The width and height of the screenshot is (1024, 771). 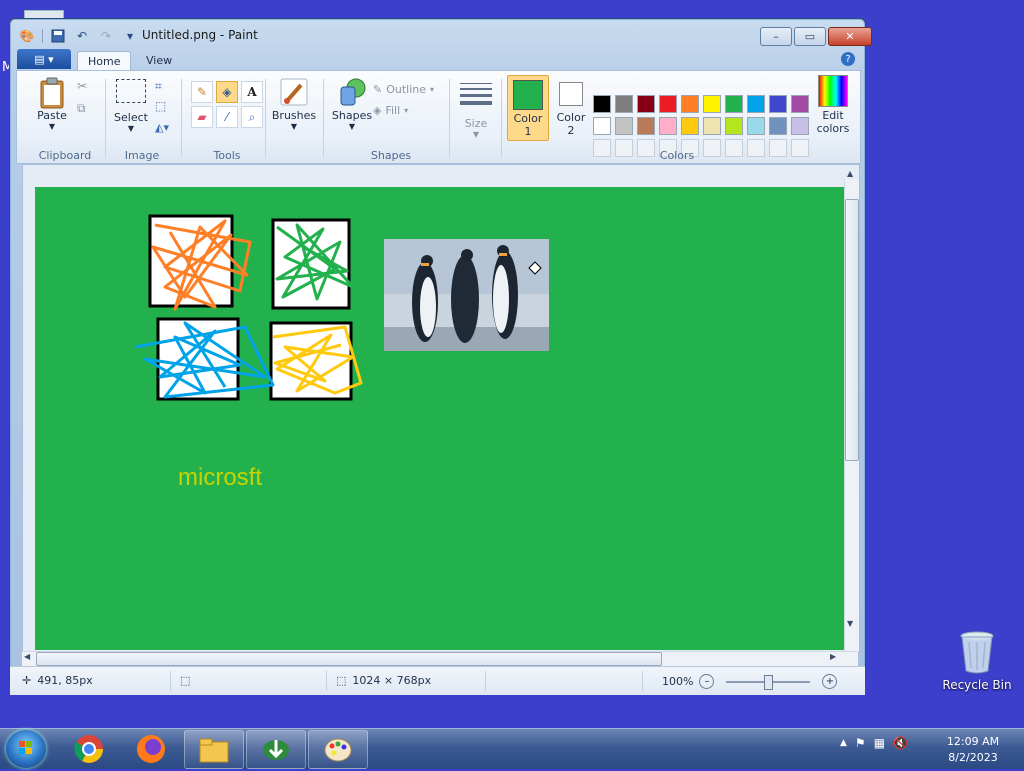 I want to click on copy-icon: ⧉, so click(x=85, y=108).